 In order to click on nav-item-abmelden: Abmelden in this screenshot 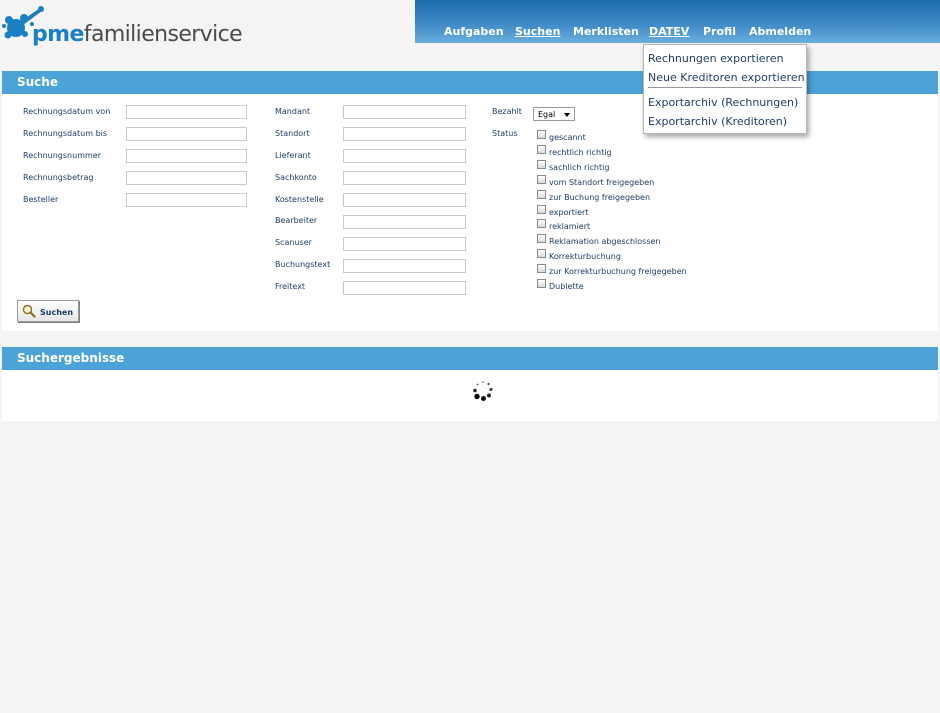, I will do `click(780, 31)`.